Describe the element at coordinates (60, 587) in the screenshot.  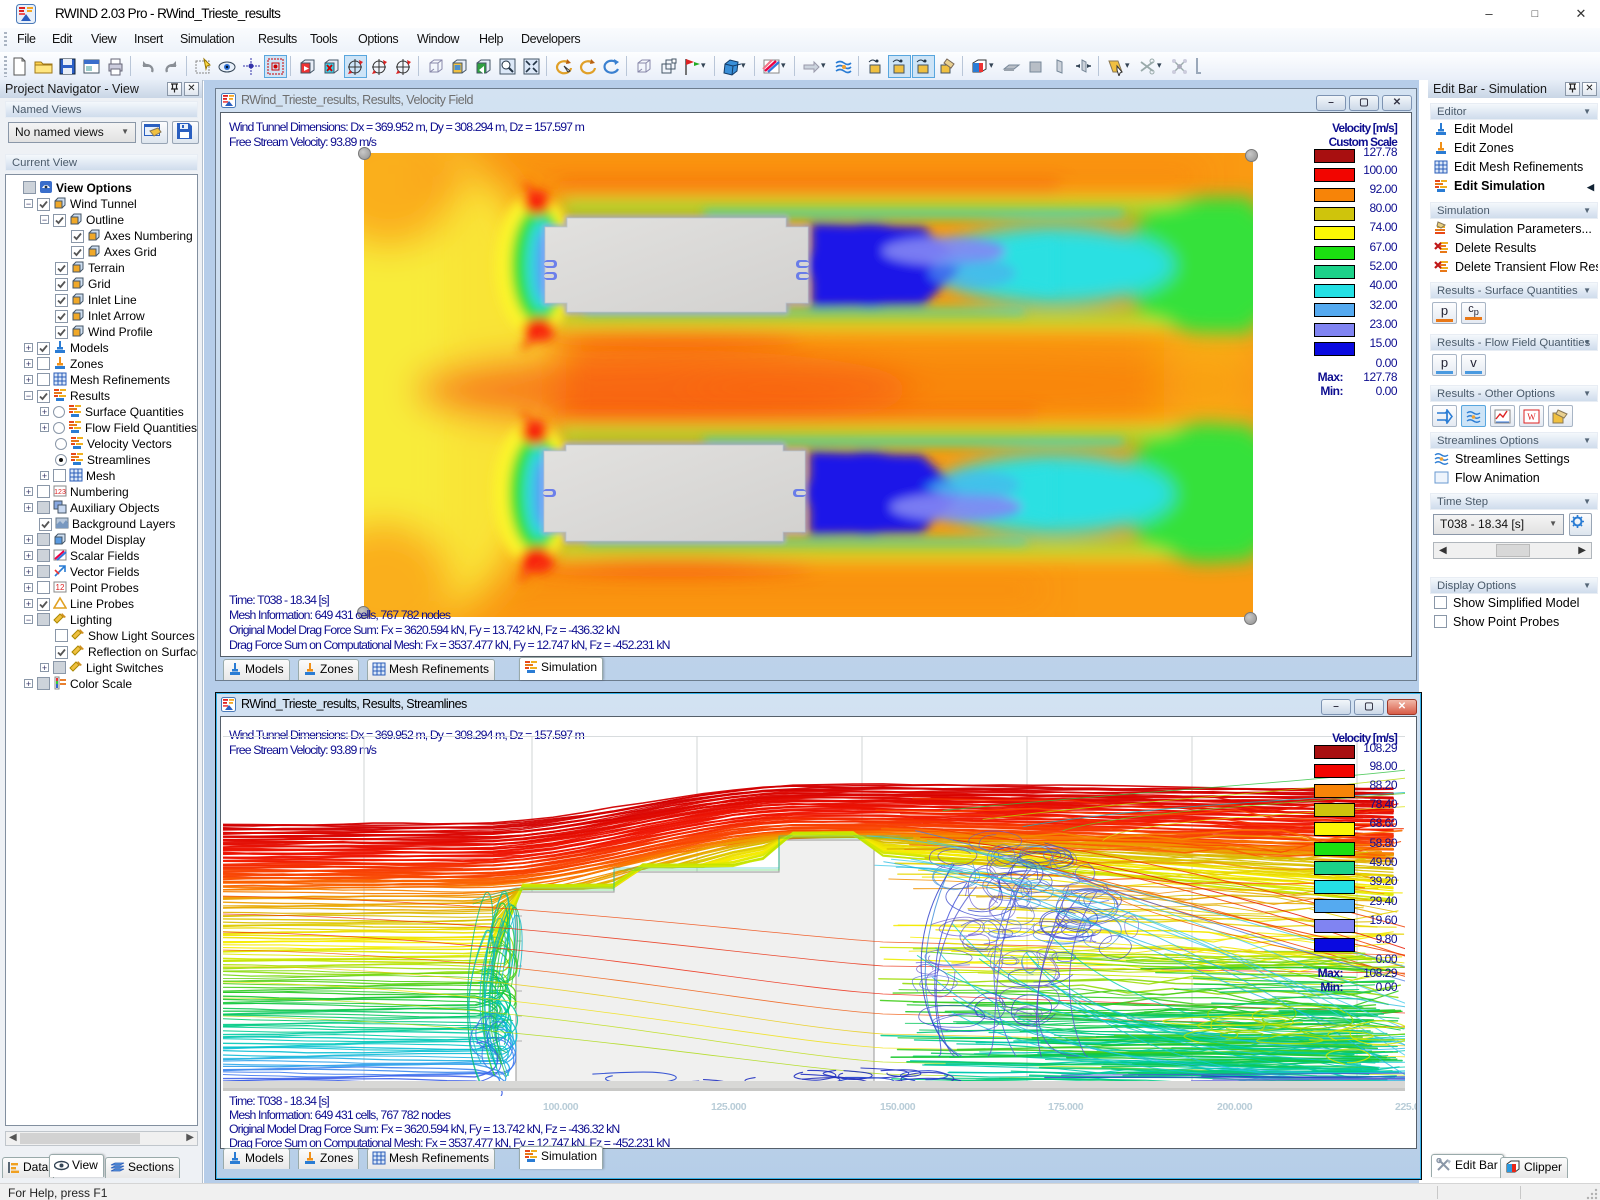
I see `svg-text: 12` at that location.